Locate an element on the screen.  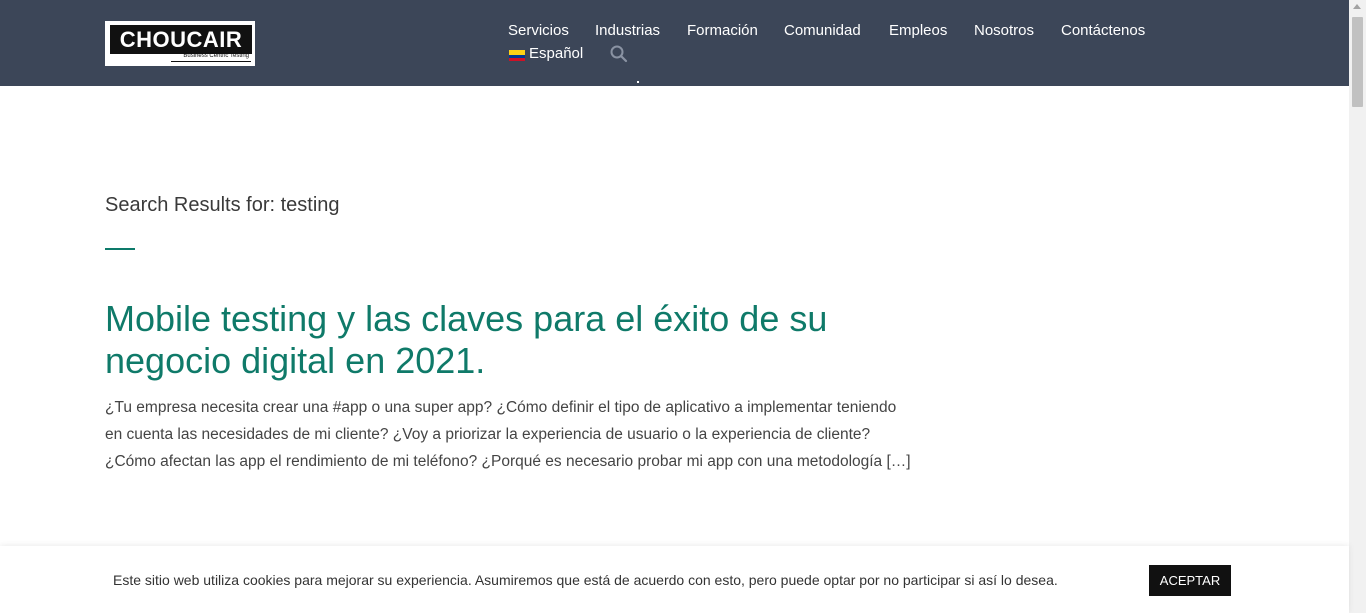
site-logo: CHOUCAIR Business Centric Testing is located at coordinates (180, 43).